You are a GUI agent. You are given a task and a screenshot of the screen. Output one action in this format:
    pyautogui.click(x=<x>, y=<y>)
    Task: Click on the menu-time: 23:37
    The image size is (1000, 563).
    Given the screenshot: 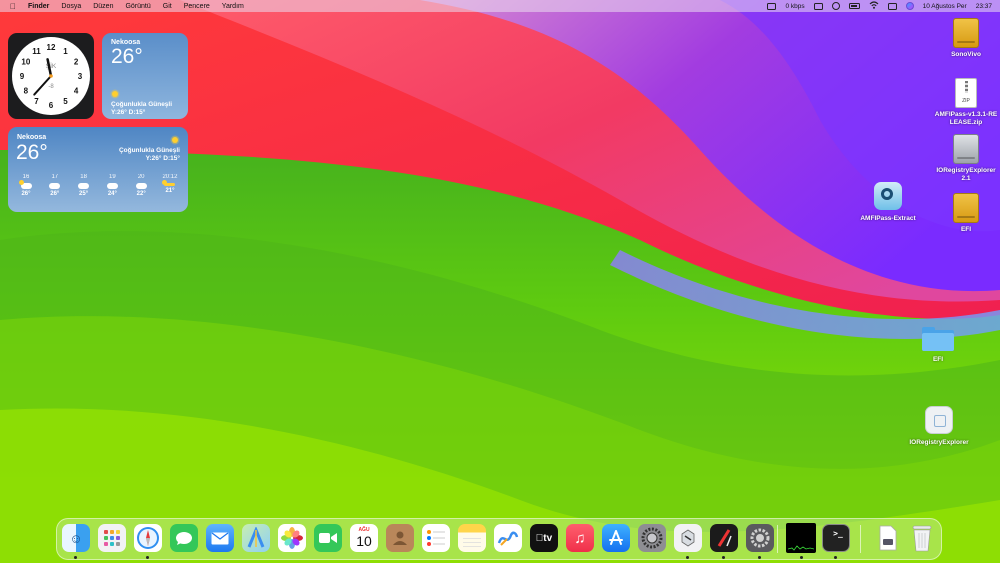 What is the action you would take?
    pyautogui.click(x=984, y=6)
    